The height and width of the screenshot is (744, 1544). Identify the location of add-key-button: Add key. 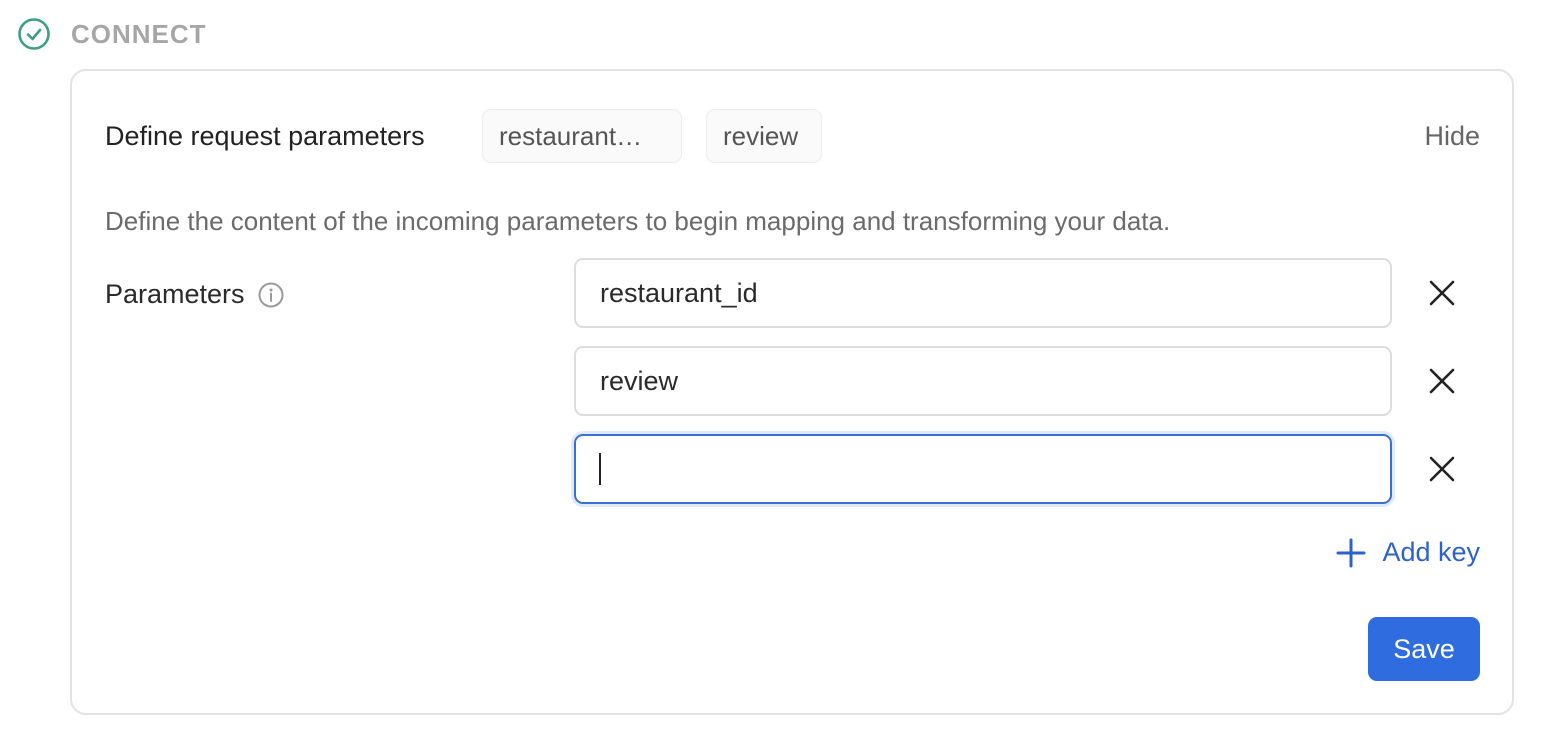
(1408, 552).